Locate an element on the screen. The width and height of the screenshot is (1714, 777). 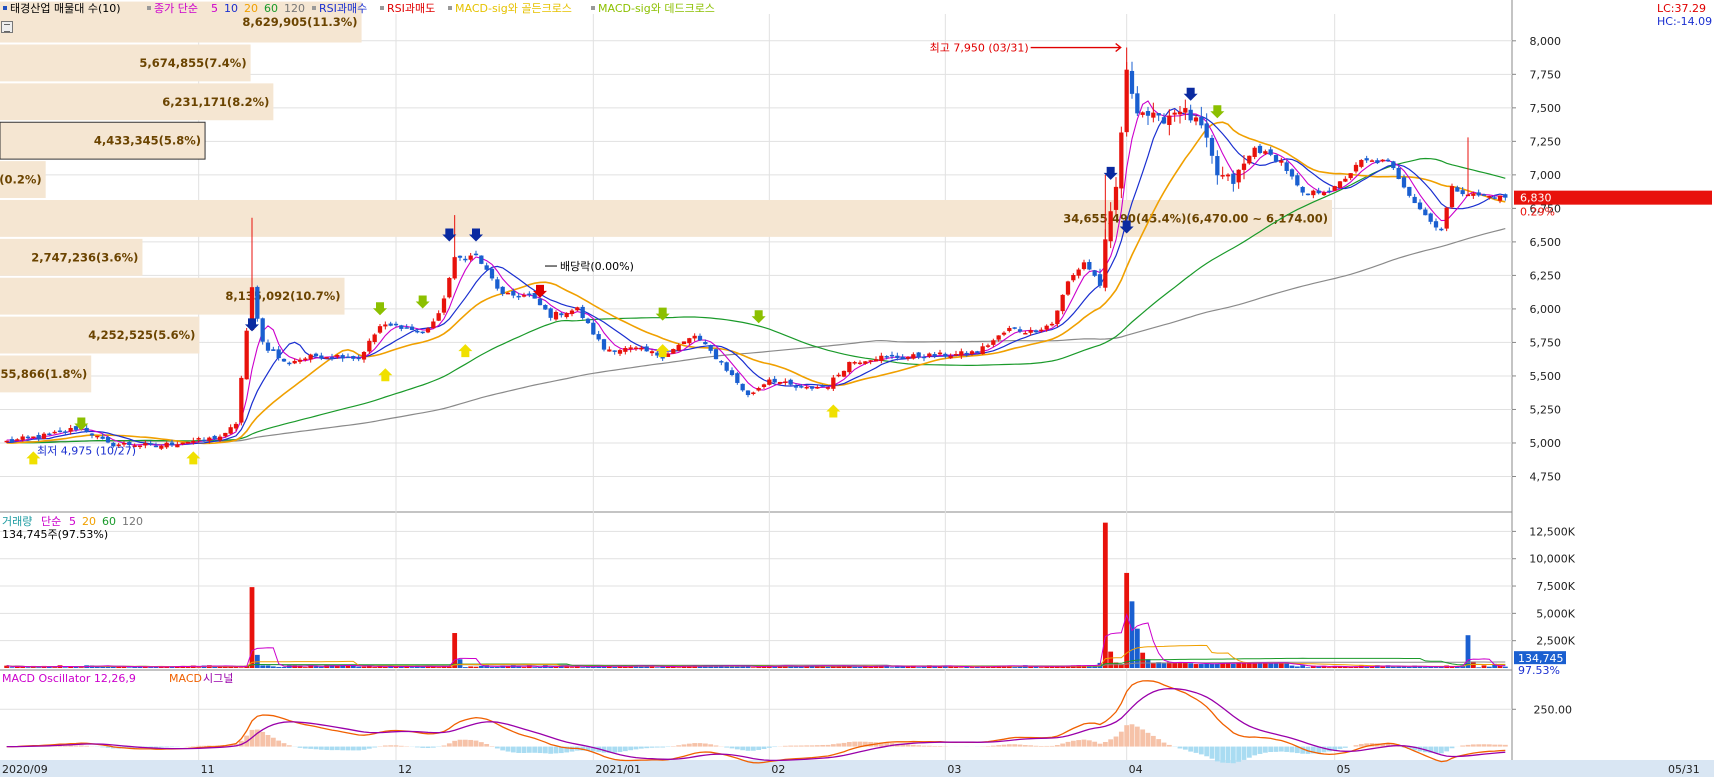
volume-tick-label: 10,000K is located at coordinates (1552, 559).